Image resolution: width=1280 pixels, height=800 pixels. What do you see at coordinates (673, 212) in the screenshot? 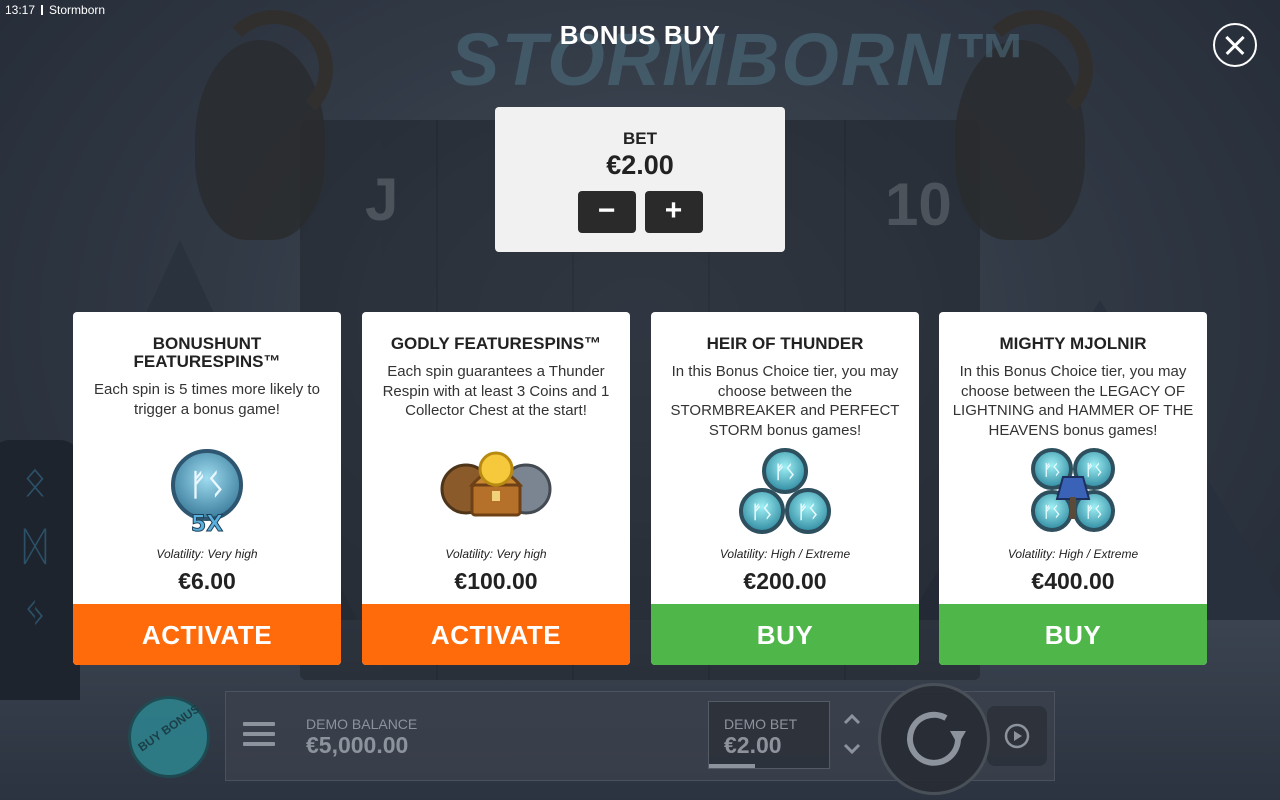
I see `bet-increase-button: +` at bounding box center [673, 212].